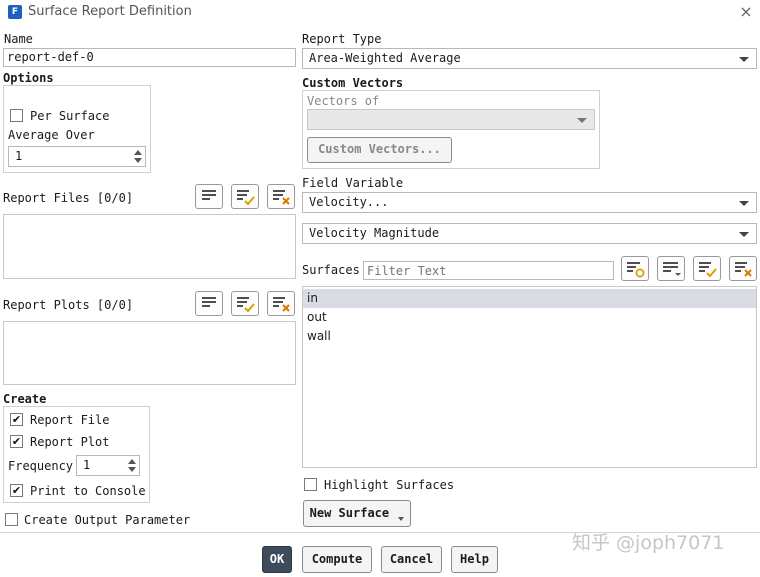 The width and height of the screenshot is (760, 577). Describe the element at coordinates (87, 465) in the screenshot. I see `frequency-value: 1` at that location.